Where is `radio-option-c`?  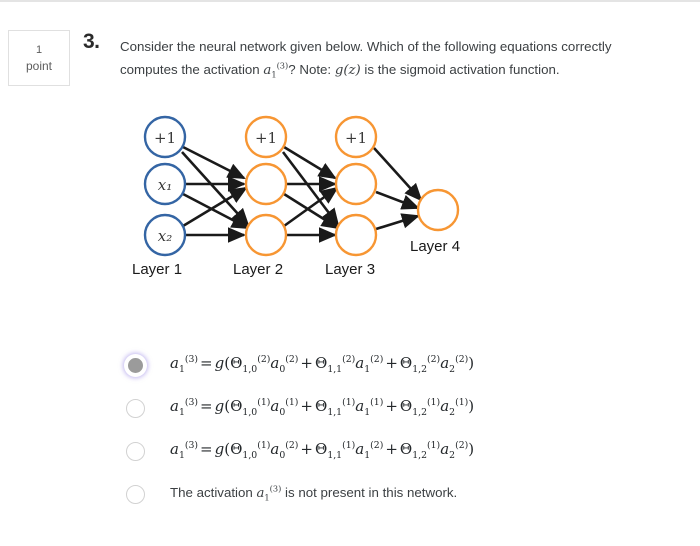
radio-option-c is located at coordinates (135, 451).